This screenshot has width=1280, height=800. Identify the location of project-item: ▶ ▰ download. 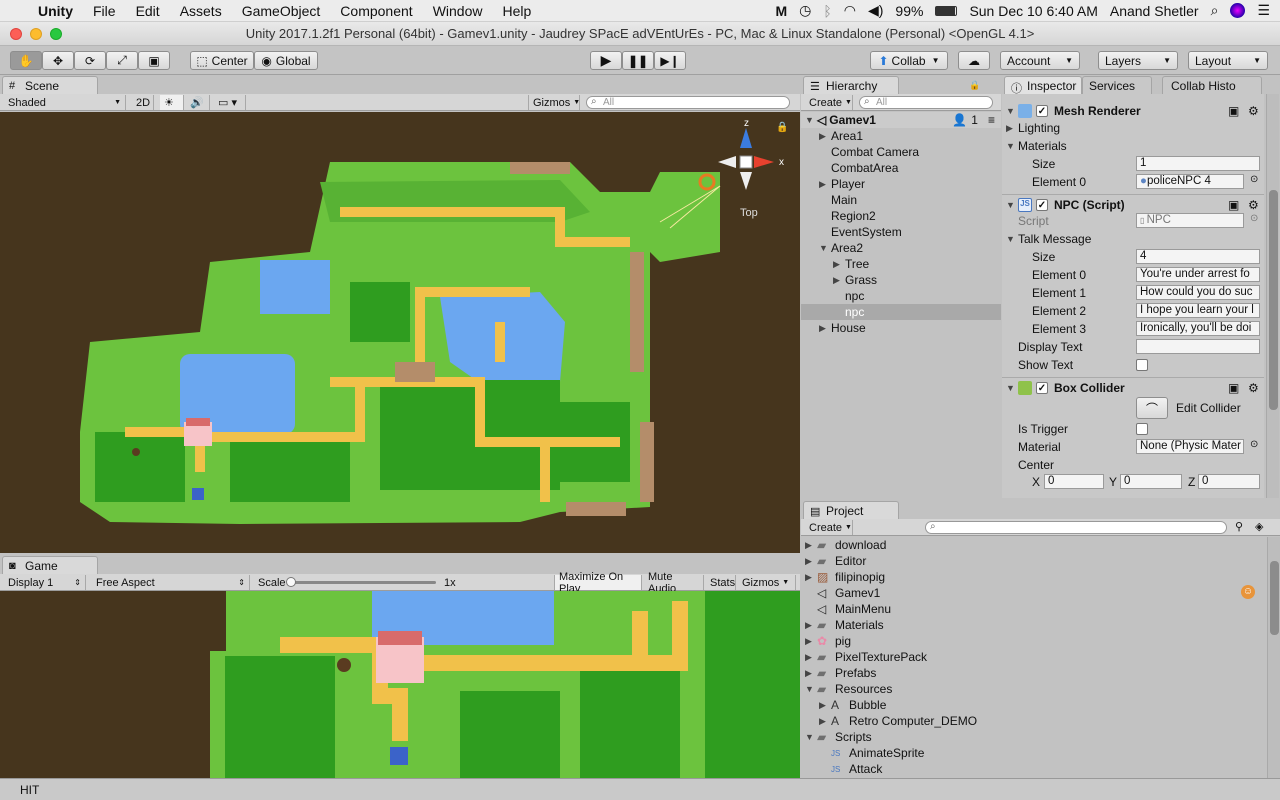
(1033, 545).